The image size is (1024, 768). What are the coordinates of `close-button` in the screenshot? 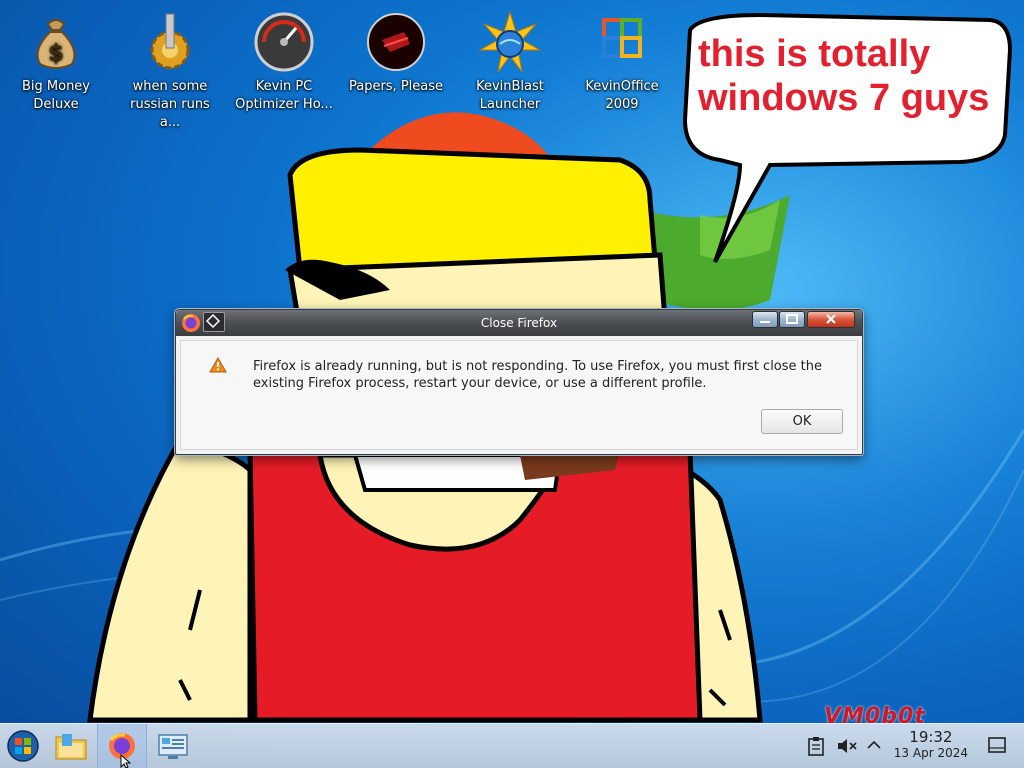 It's located at (831, 319).